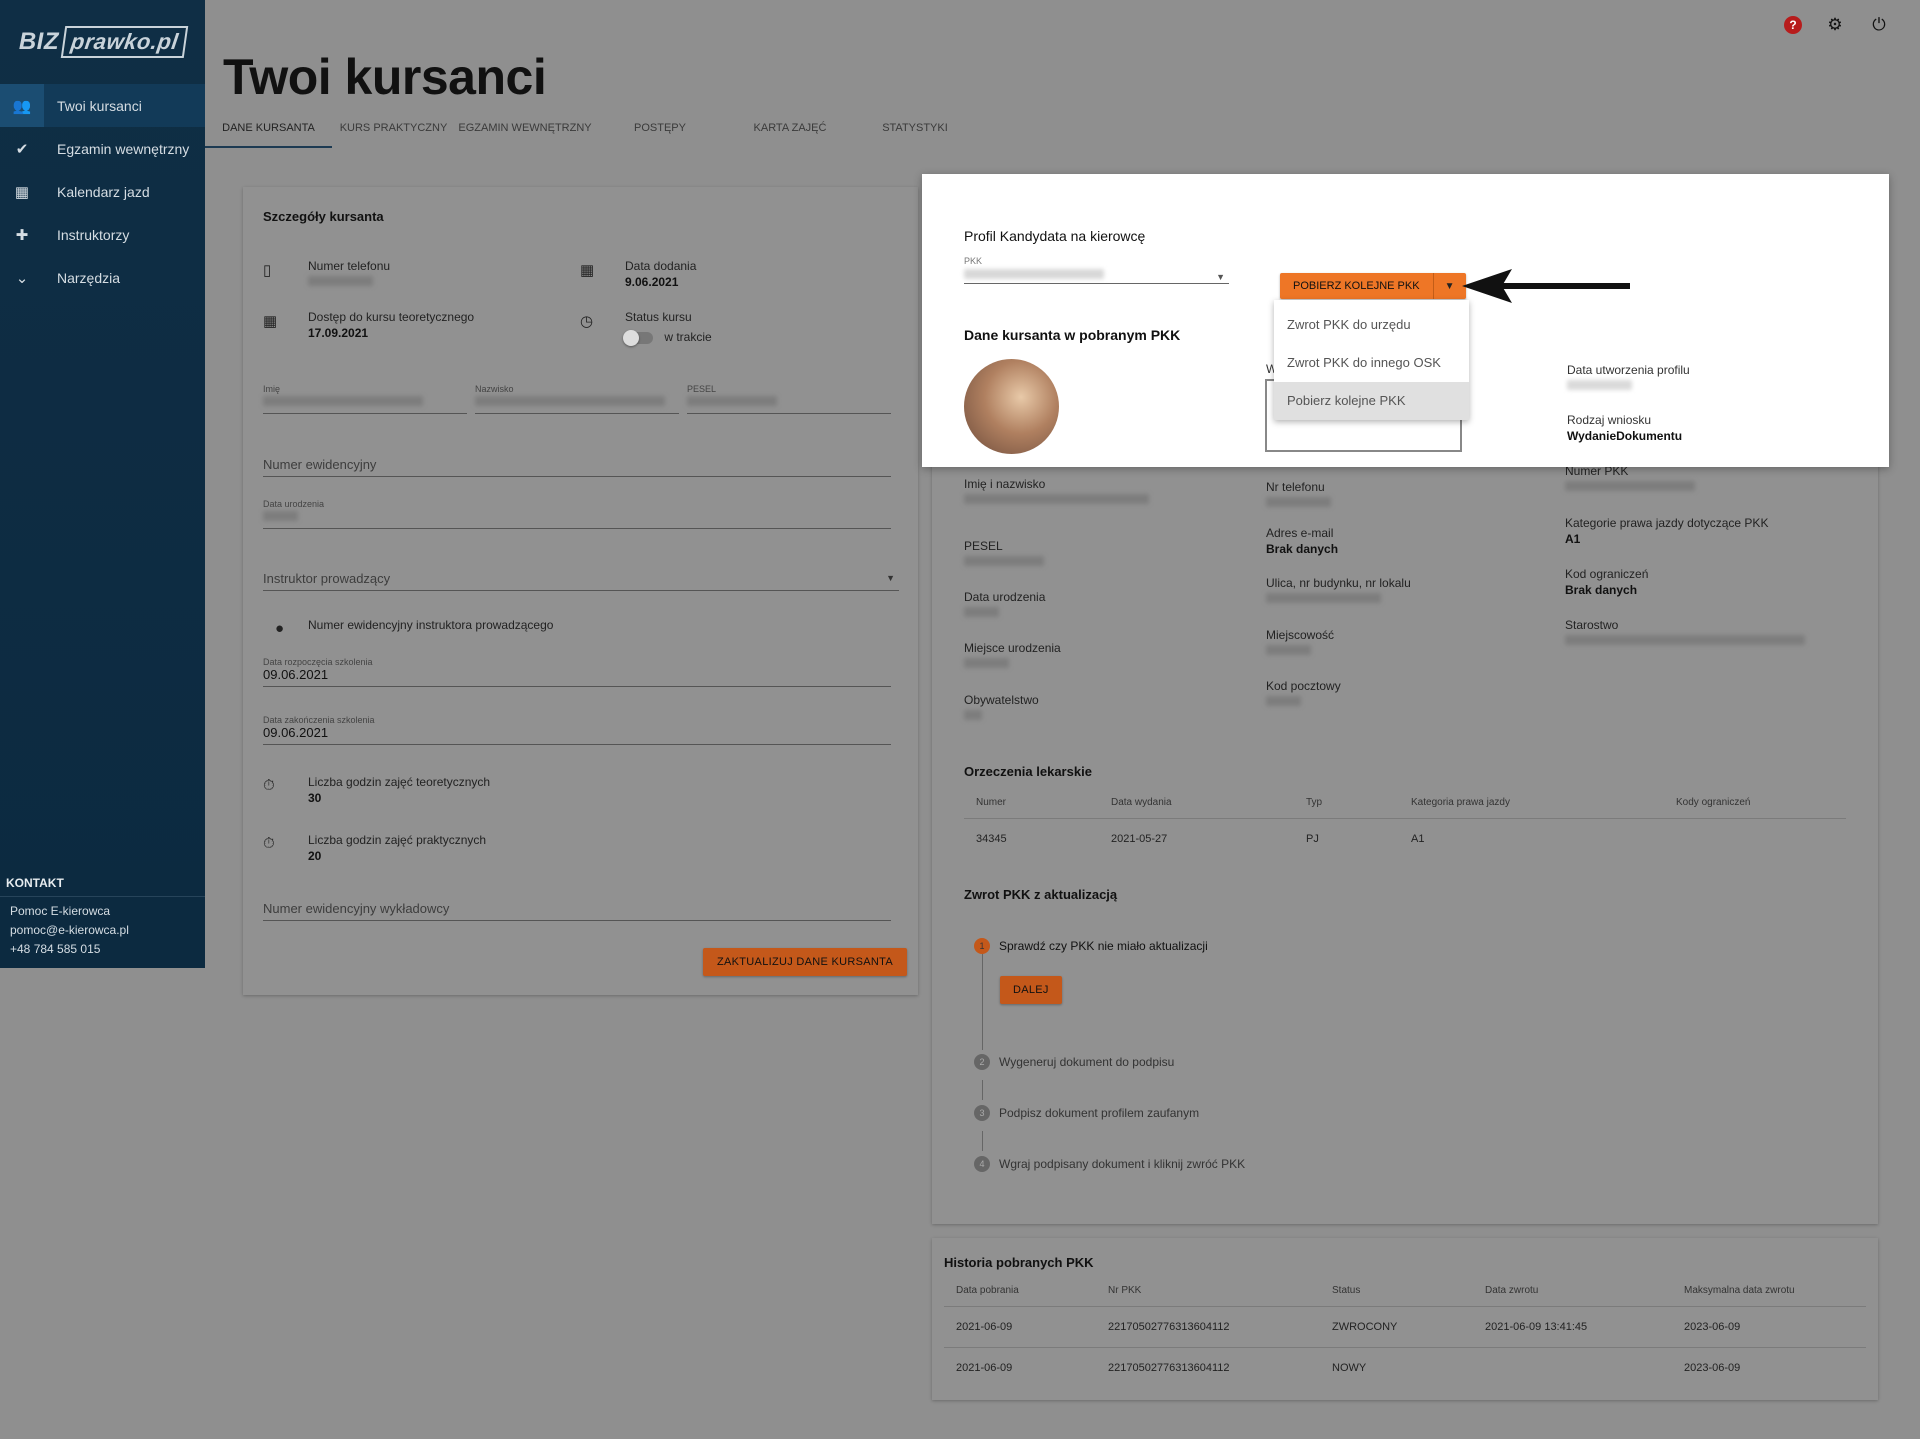 The height and width of the screenshot is (1439, 1920). I want to click on page-title: Twoi kursanci, so click(385, 77).